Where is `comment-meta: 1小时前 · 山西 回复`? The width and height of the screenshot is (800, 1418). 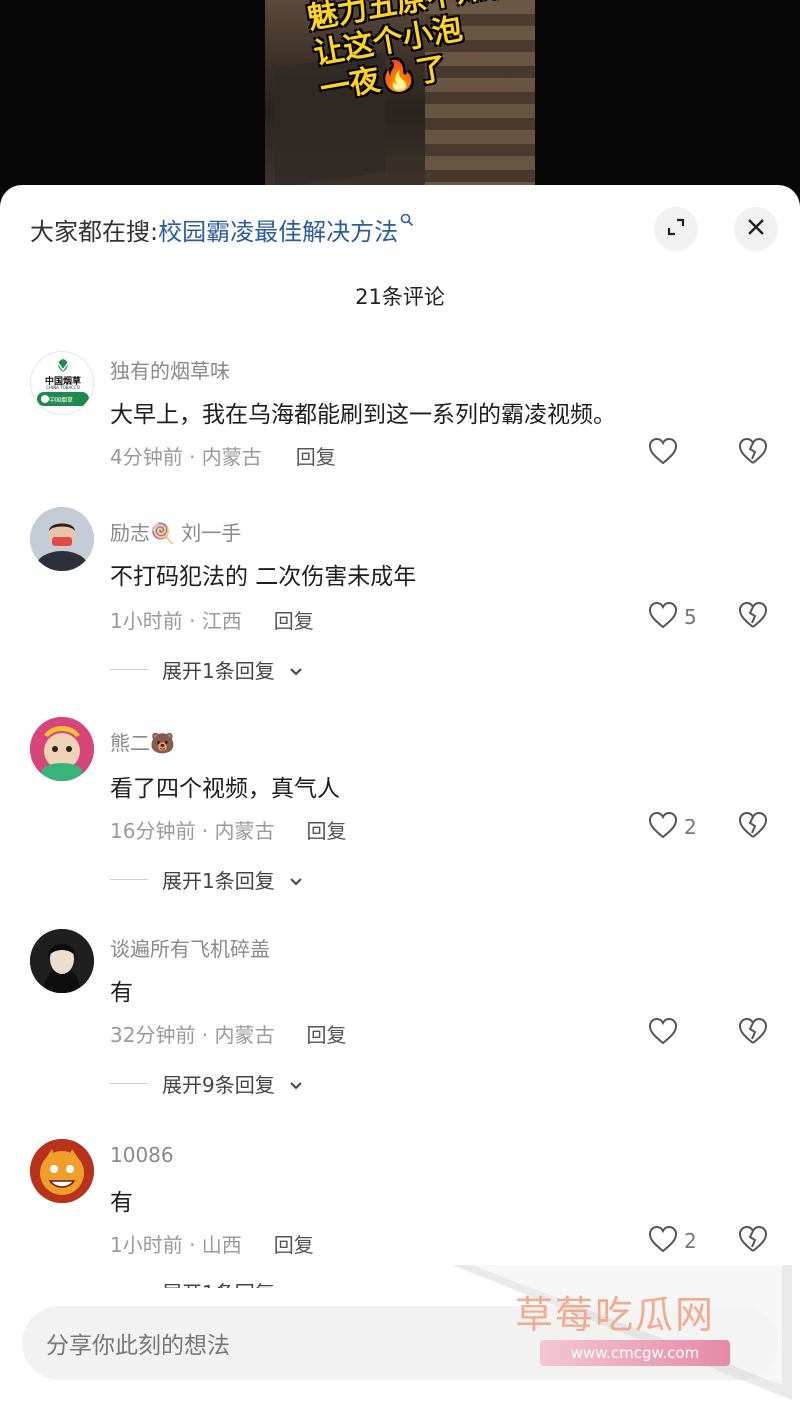
comment-meta: 1小时前 · 山西 回复 is located at coordinates (212, 1243).